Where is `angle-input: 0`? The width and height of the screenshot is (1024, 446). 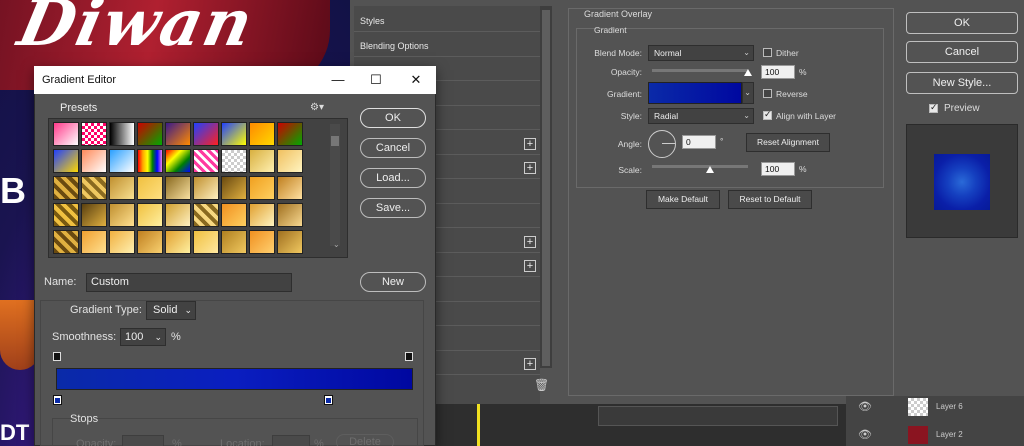 angle-input: 0 is located at coordinates (699, 142).